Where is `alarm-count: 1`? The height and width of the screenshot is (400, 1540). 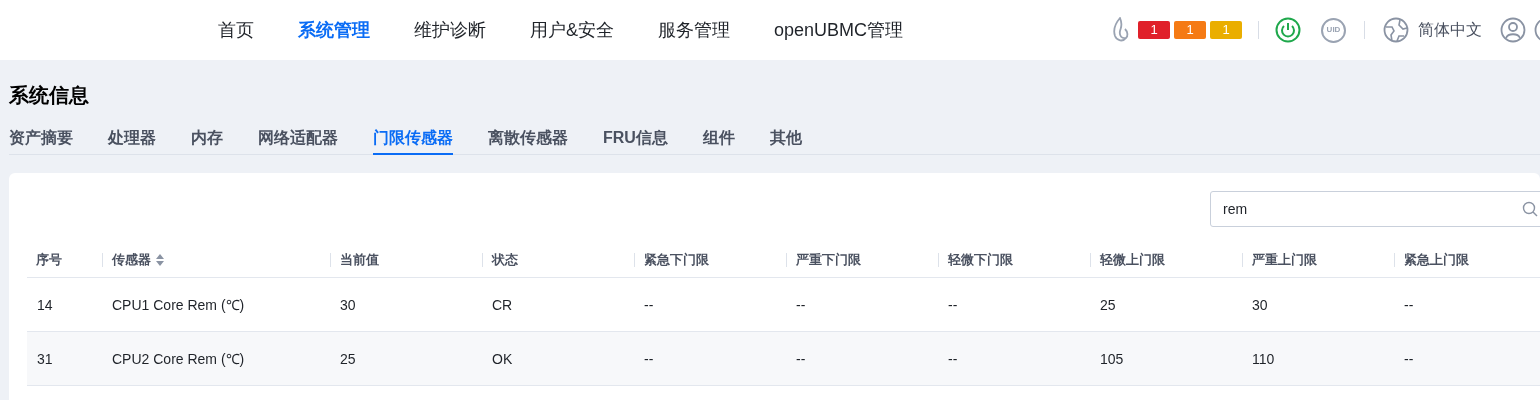
alarm-count: 1 is located at coordinates (1154, 30).